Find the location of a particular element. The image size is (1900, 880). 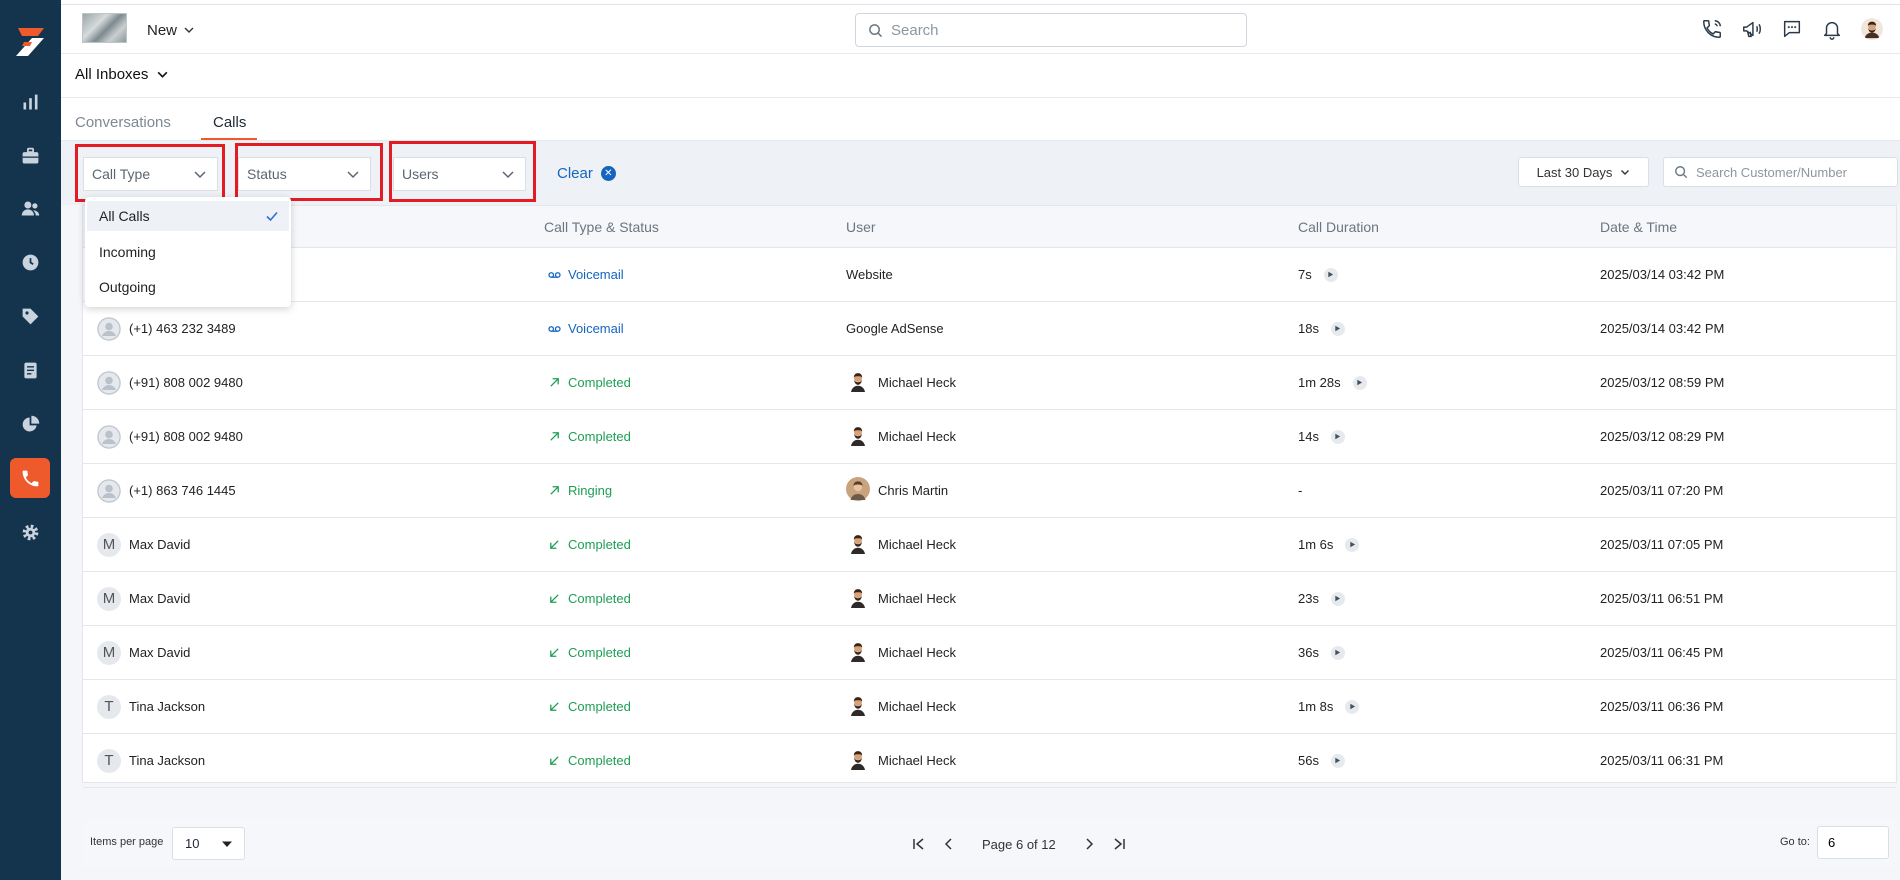

items-per-page-value: 10 is located at coordinates (192, 843).